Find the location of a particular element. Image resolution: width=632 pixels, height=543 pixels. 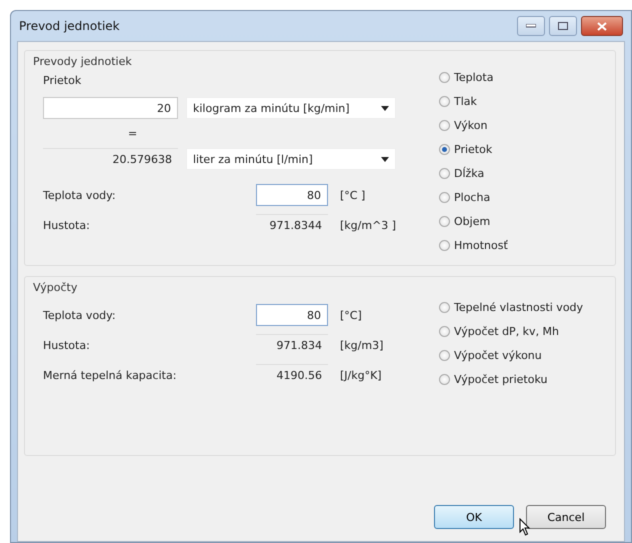

group-title: Výpočty is located at coordinates (55, 287).